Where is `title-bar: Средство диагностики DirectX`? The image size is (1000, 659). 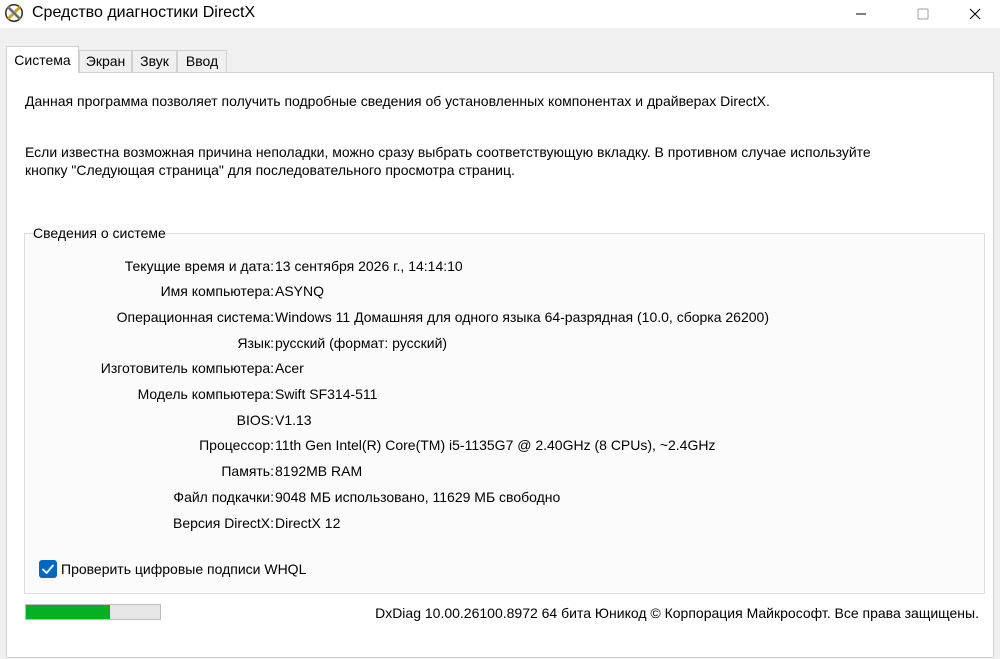
title-bar: Средство диагностики DirectX is located at coordinates (500, 14).